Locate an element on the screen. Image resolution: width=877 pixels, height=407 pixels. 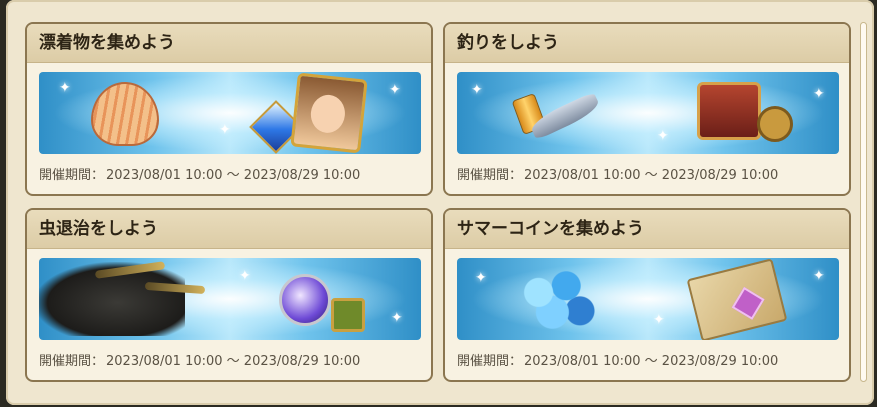
emerald-tag-icon is located at coordinates (348, 315).